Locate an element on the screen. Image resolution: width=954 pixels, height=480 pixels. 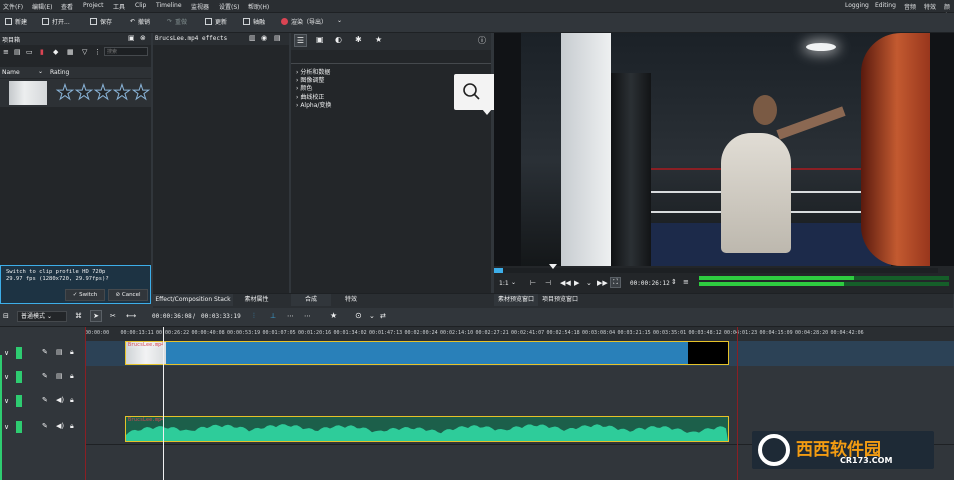
extract-icon: ⋯ is located at coordinates (290, 316).